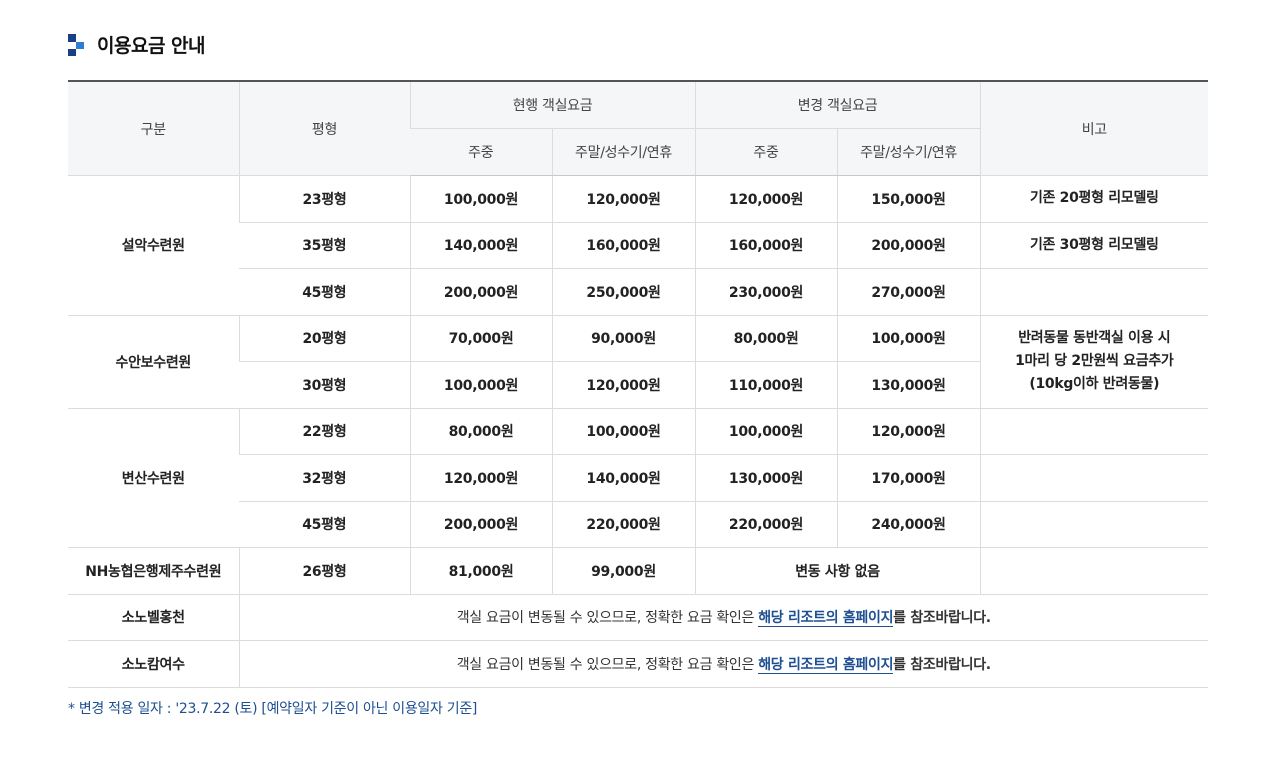  What do you see at coordinates (623, 245) in the screenshot?
I see `current-weekend-price: 160,000원` at bounding box center [623, 245].